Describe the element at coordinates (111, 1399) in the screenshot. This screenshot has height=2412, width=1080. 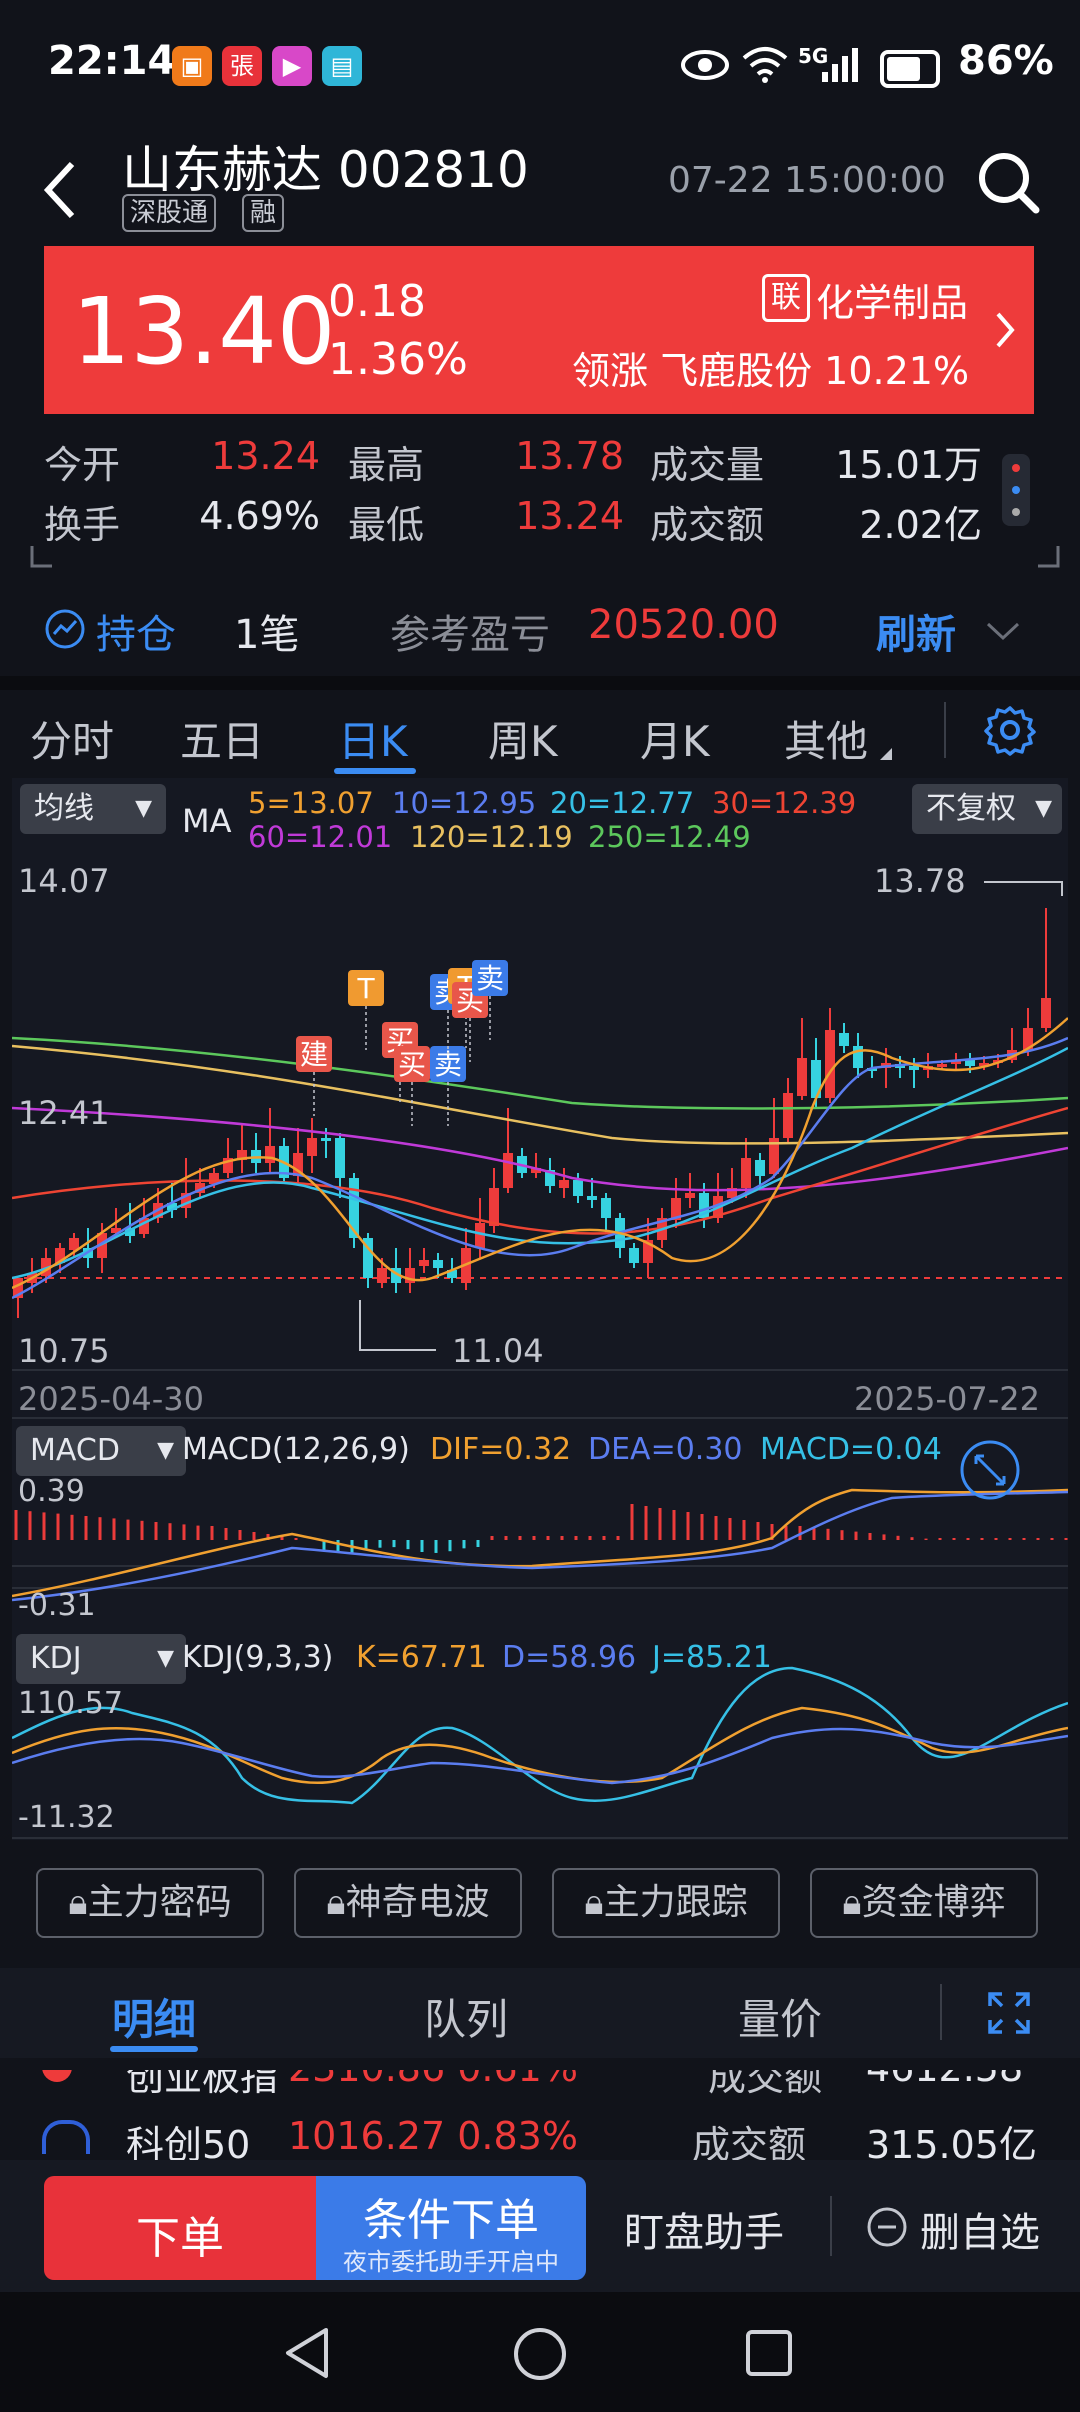
I see `date-start: 2025-04-30` at that location.